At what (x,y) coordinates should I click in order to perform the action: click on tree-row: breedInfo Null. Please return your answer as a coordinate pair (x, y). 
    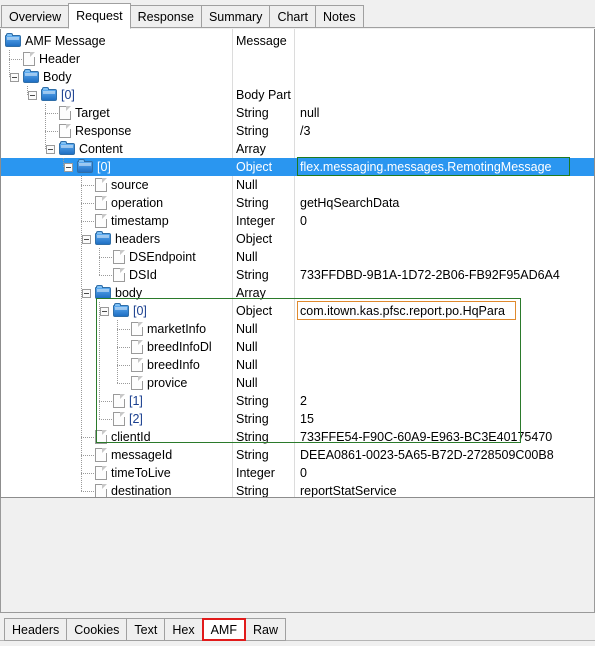
    Looking at the image, I should click on (297, 365).